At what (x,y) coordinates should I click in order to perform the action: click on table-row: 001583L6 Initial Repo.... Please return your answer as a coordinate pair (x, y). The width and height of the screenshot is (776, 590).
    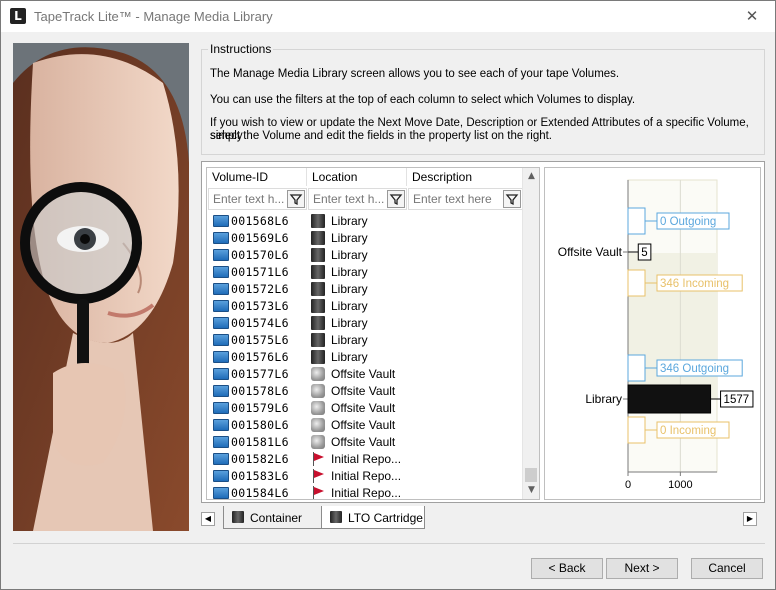
    Looking at the image, I should click on (365, 476).